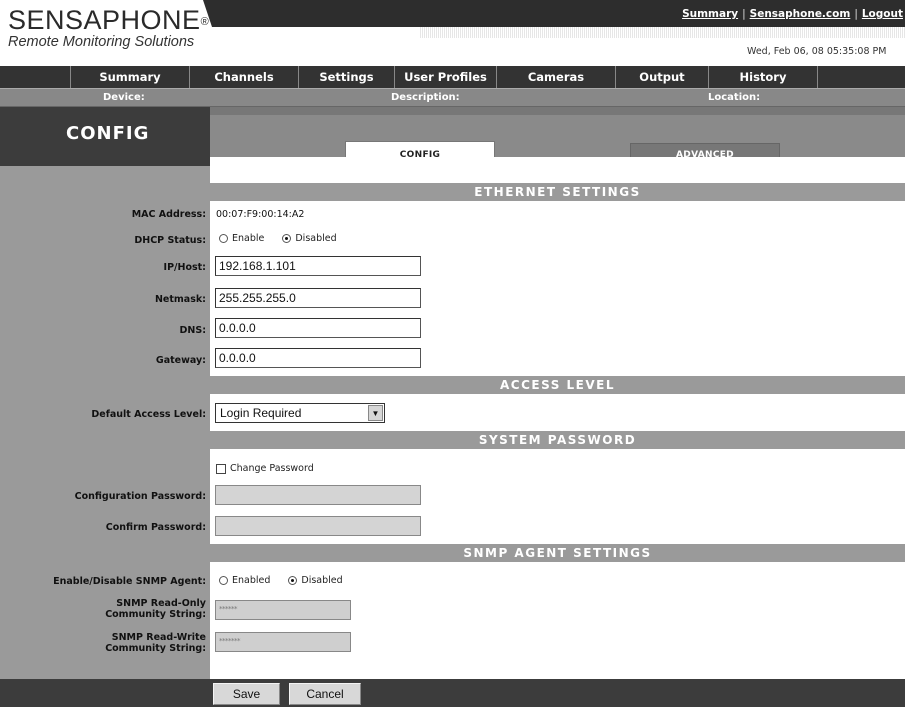 Image resolution: width=905 pixels, height=707 pixels. Describe the element at coordinates (322, 580) in the screenshot. I see `snmp-disabled-label: Disabled` at that location.